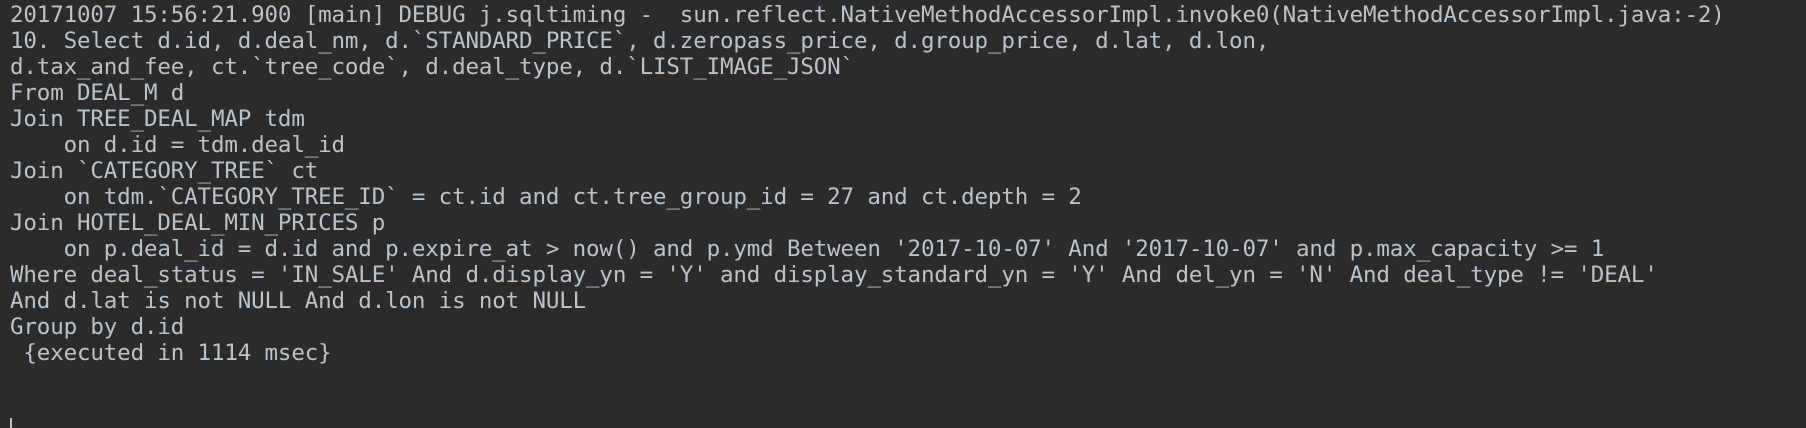 This screenshot has width=1806, height=428. What do you see at coordinates (11, 423) in the screenshot?
I see `text-cursor` at bounding box center [11, 423].